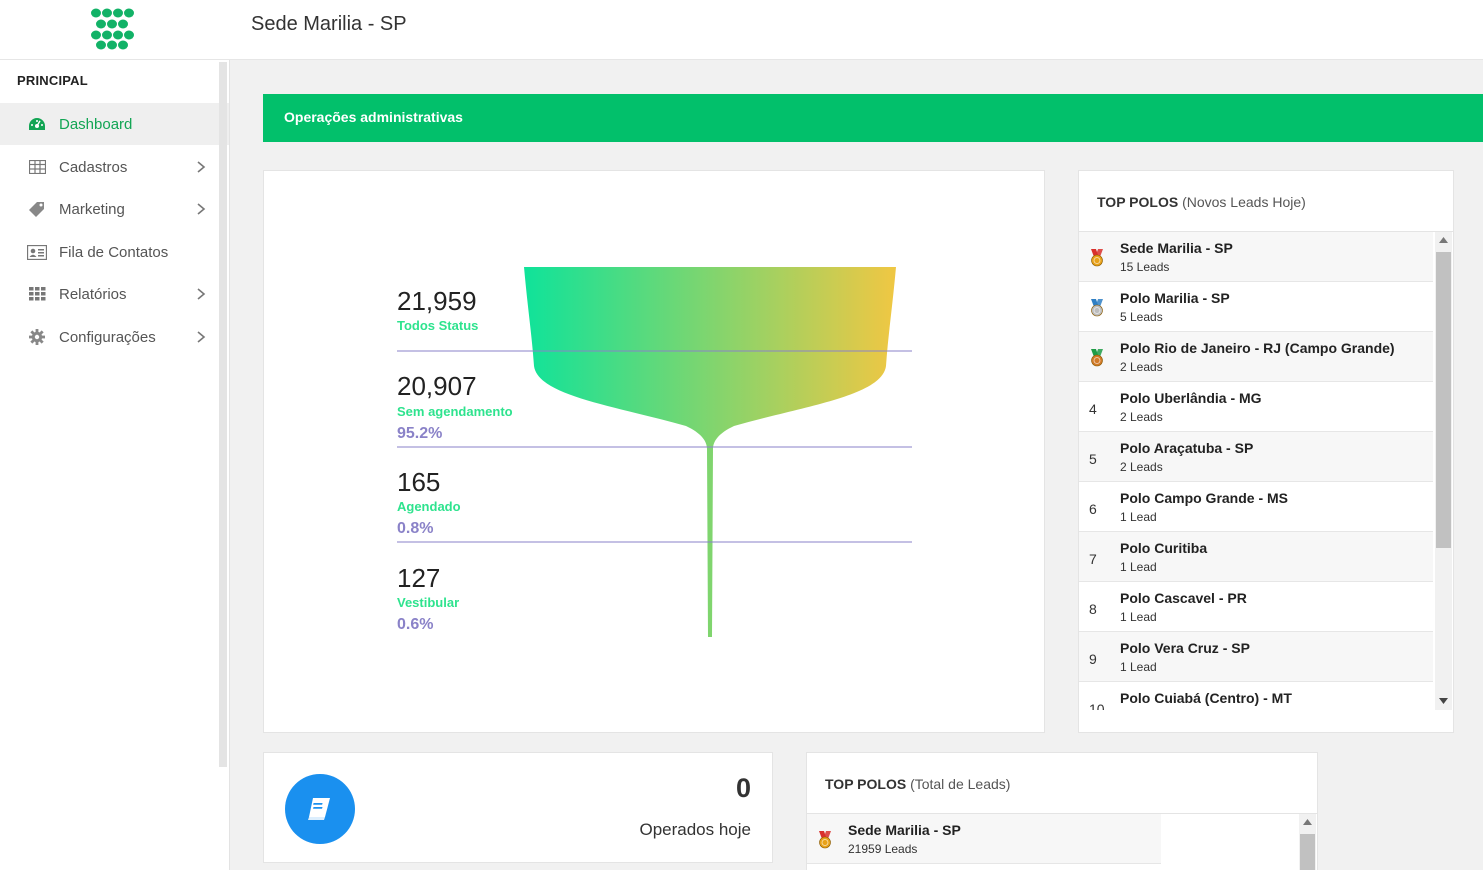  Describe the element at coordinates (1256, 407) in the screenshot. I see `list-item: 4 Polo Uberlândia - MG 2 Leads` at that location.